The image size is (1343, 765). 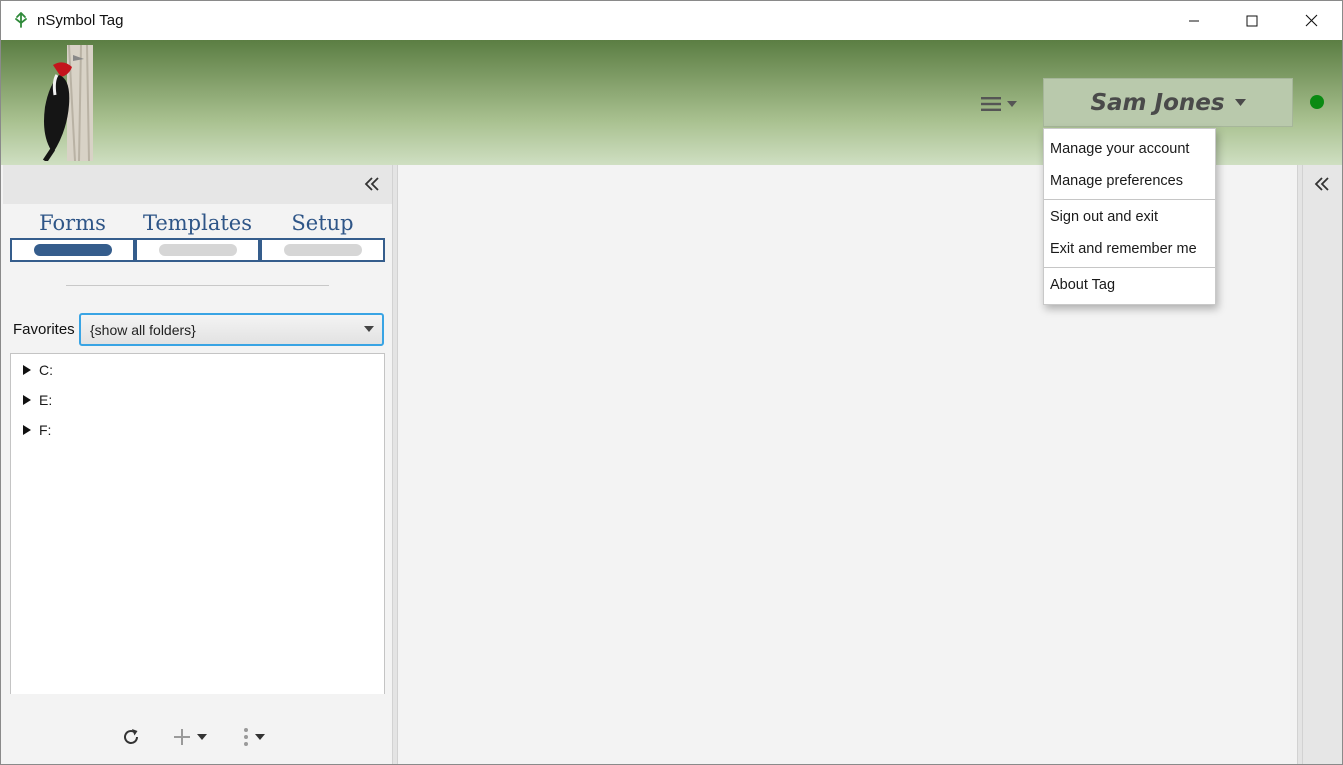 I want to click on tab-forms: Forms, so click(x=72, y=236).